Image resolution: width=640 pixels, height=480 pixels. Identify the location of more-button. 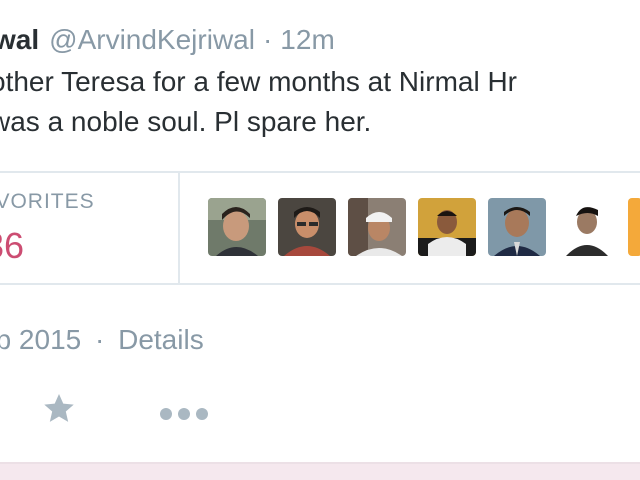
(184, 416).